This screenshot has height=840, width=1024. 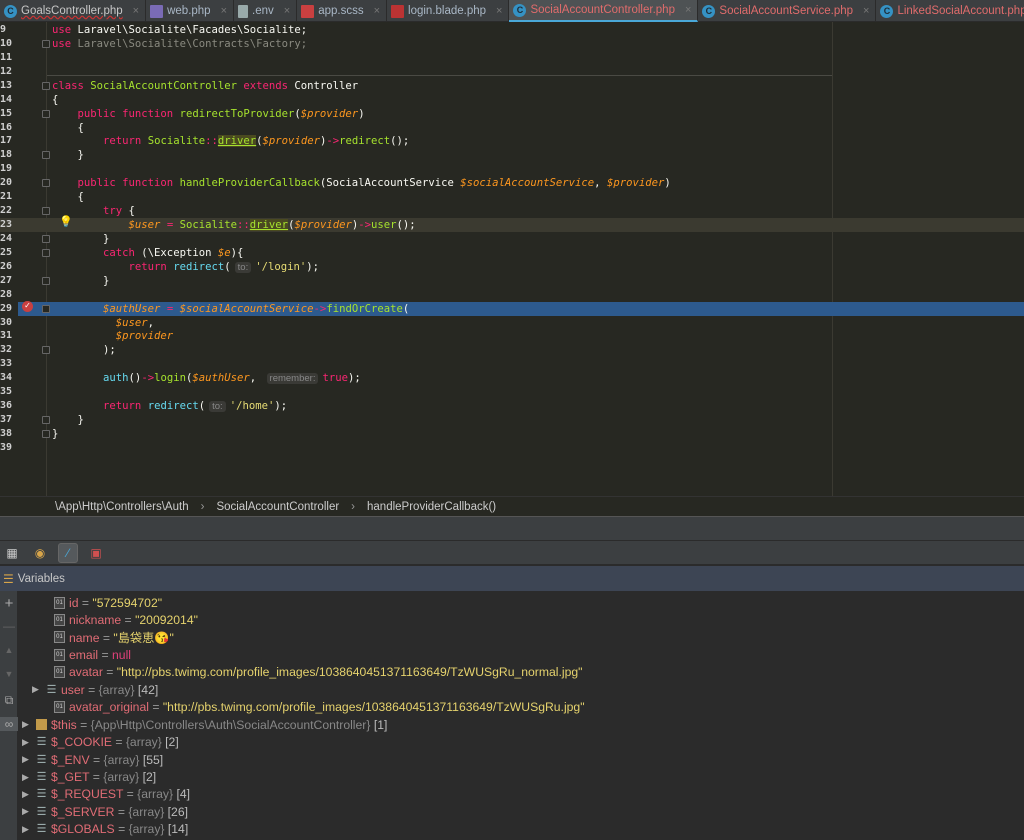 What do you see at coordinates (92, 654) in the screenshot?
I see `variable-row: 01 email = null` at bounding box center [92, 654].